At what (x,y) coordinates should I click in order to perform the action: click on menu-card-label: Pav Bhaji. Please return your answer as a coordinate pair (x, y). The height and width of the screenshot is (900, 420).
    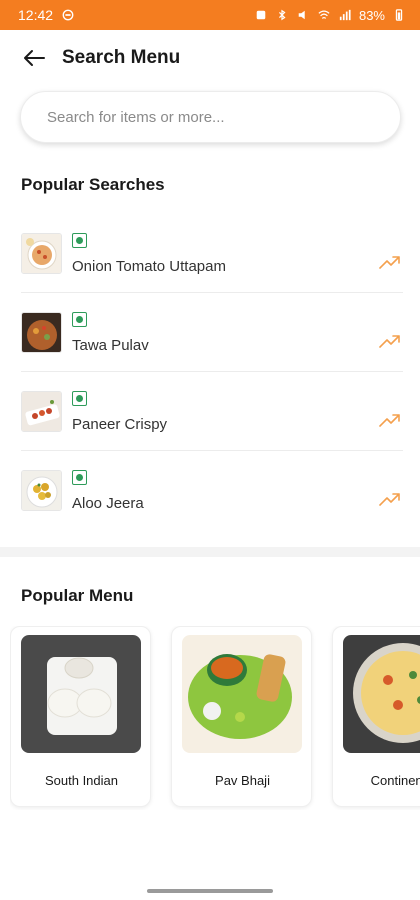
    Looking at the image, I should click on (242, 780).